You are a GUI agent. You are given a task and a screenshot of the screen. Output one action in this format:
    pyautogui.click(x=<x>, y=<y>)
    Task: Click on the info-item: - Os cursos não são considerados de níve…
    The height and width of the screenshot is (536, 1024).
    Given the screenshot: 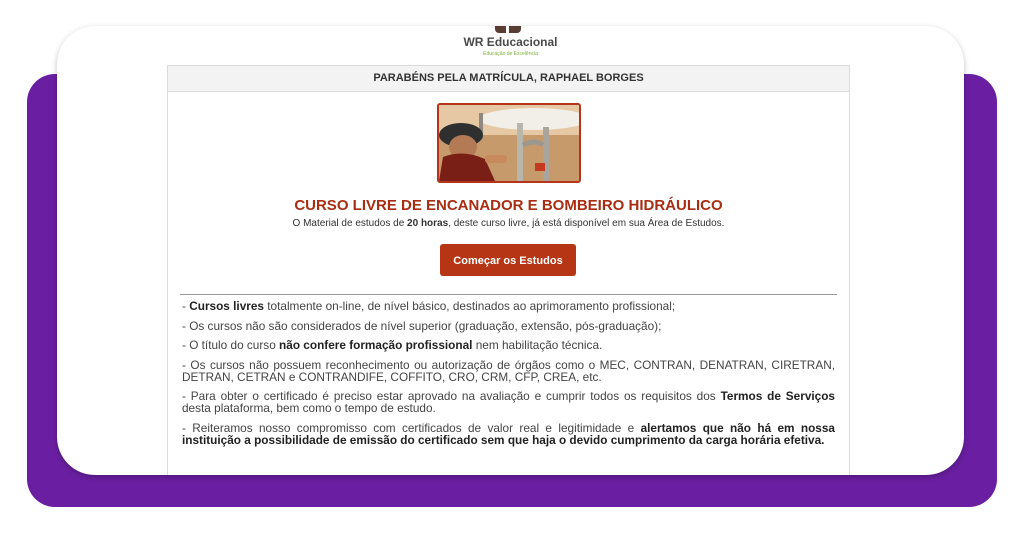 What is the action you would take?
    pyautogui.click(x=422, y=325)
    